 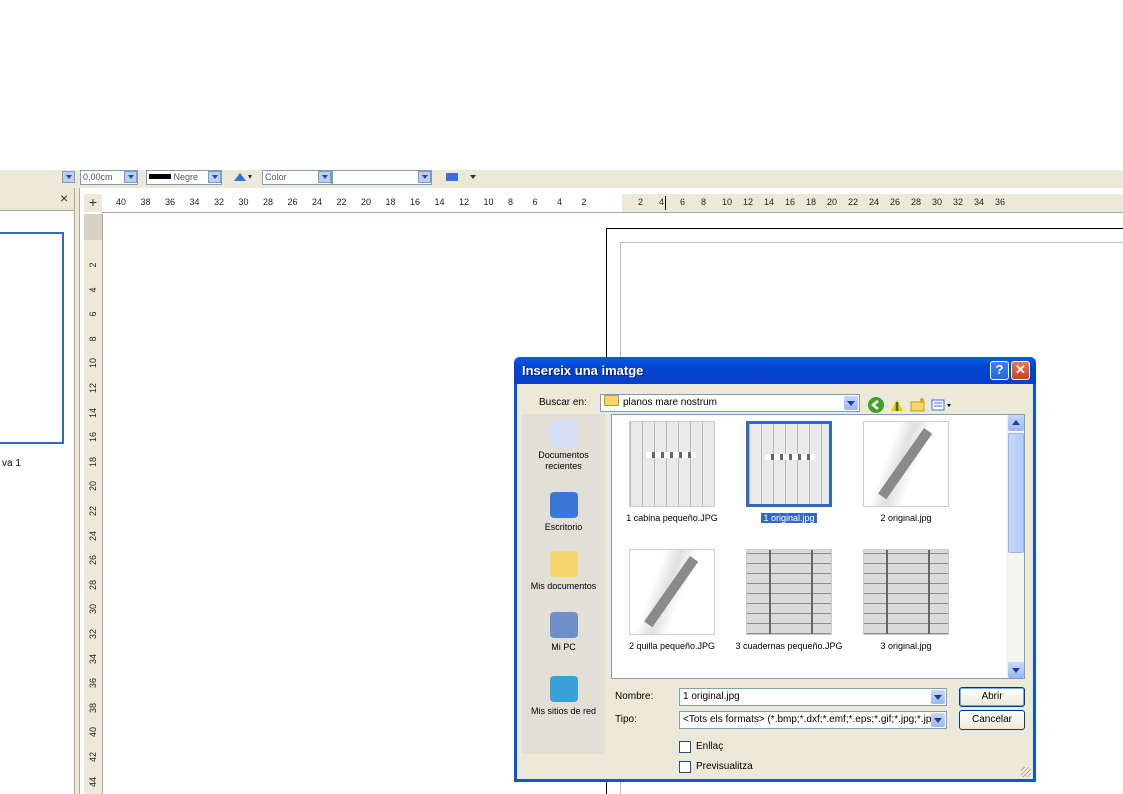 What do you see at coordinates (876, 405) in the screenshot?
I see `back-icon` at bounding box center [876, 405].